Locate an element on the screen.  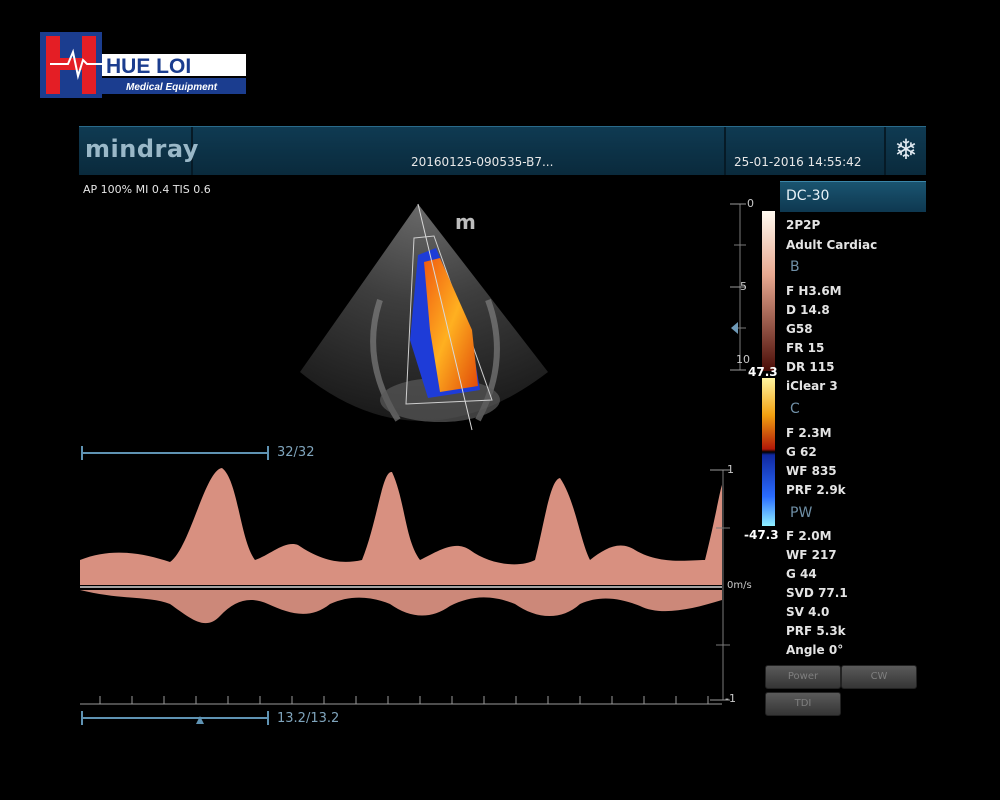
power-button: Power is located at coordinates (803, 677).